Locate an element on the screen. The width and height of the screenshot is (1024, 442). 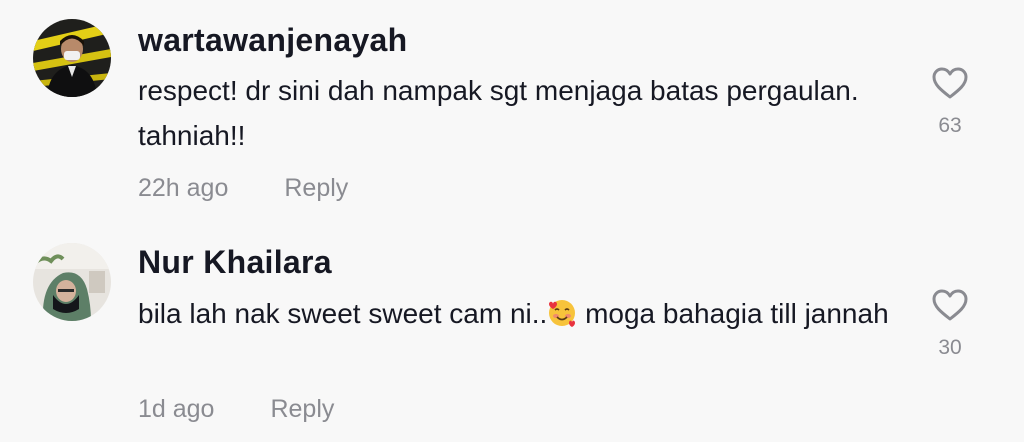
comment-text-part: bila lah nak sweet sweet cam ni.. is located at coordinates (343, 313).